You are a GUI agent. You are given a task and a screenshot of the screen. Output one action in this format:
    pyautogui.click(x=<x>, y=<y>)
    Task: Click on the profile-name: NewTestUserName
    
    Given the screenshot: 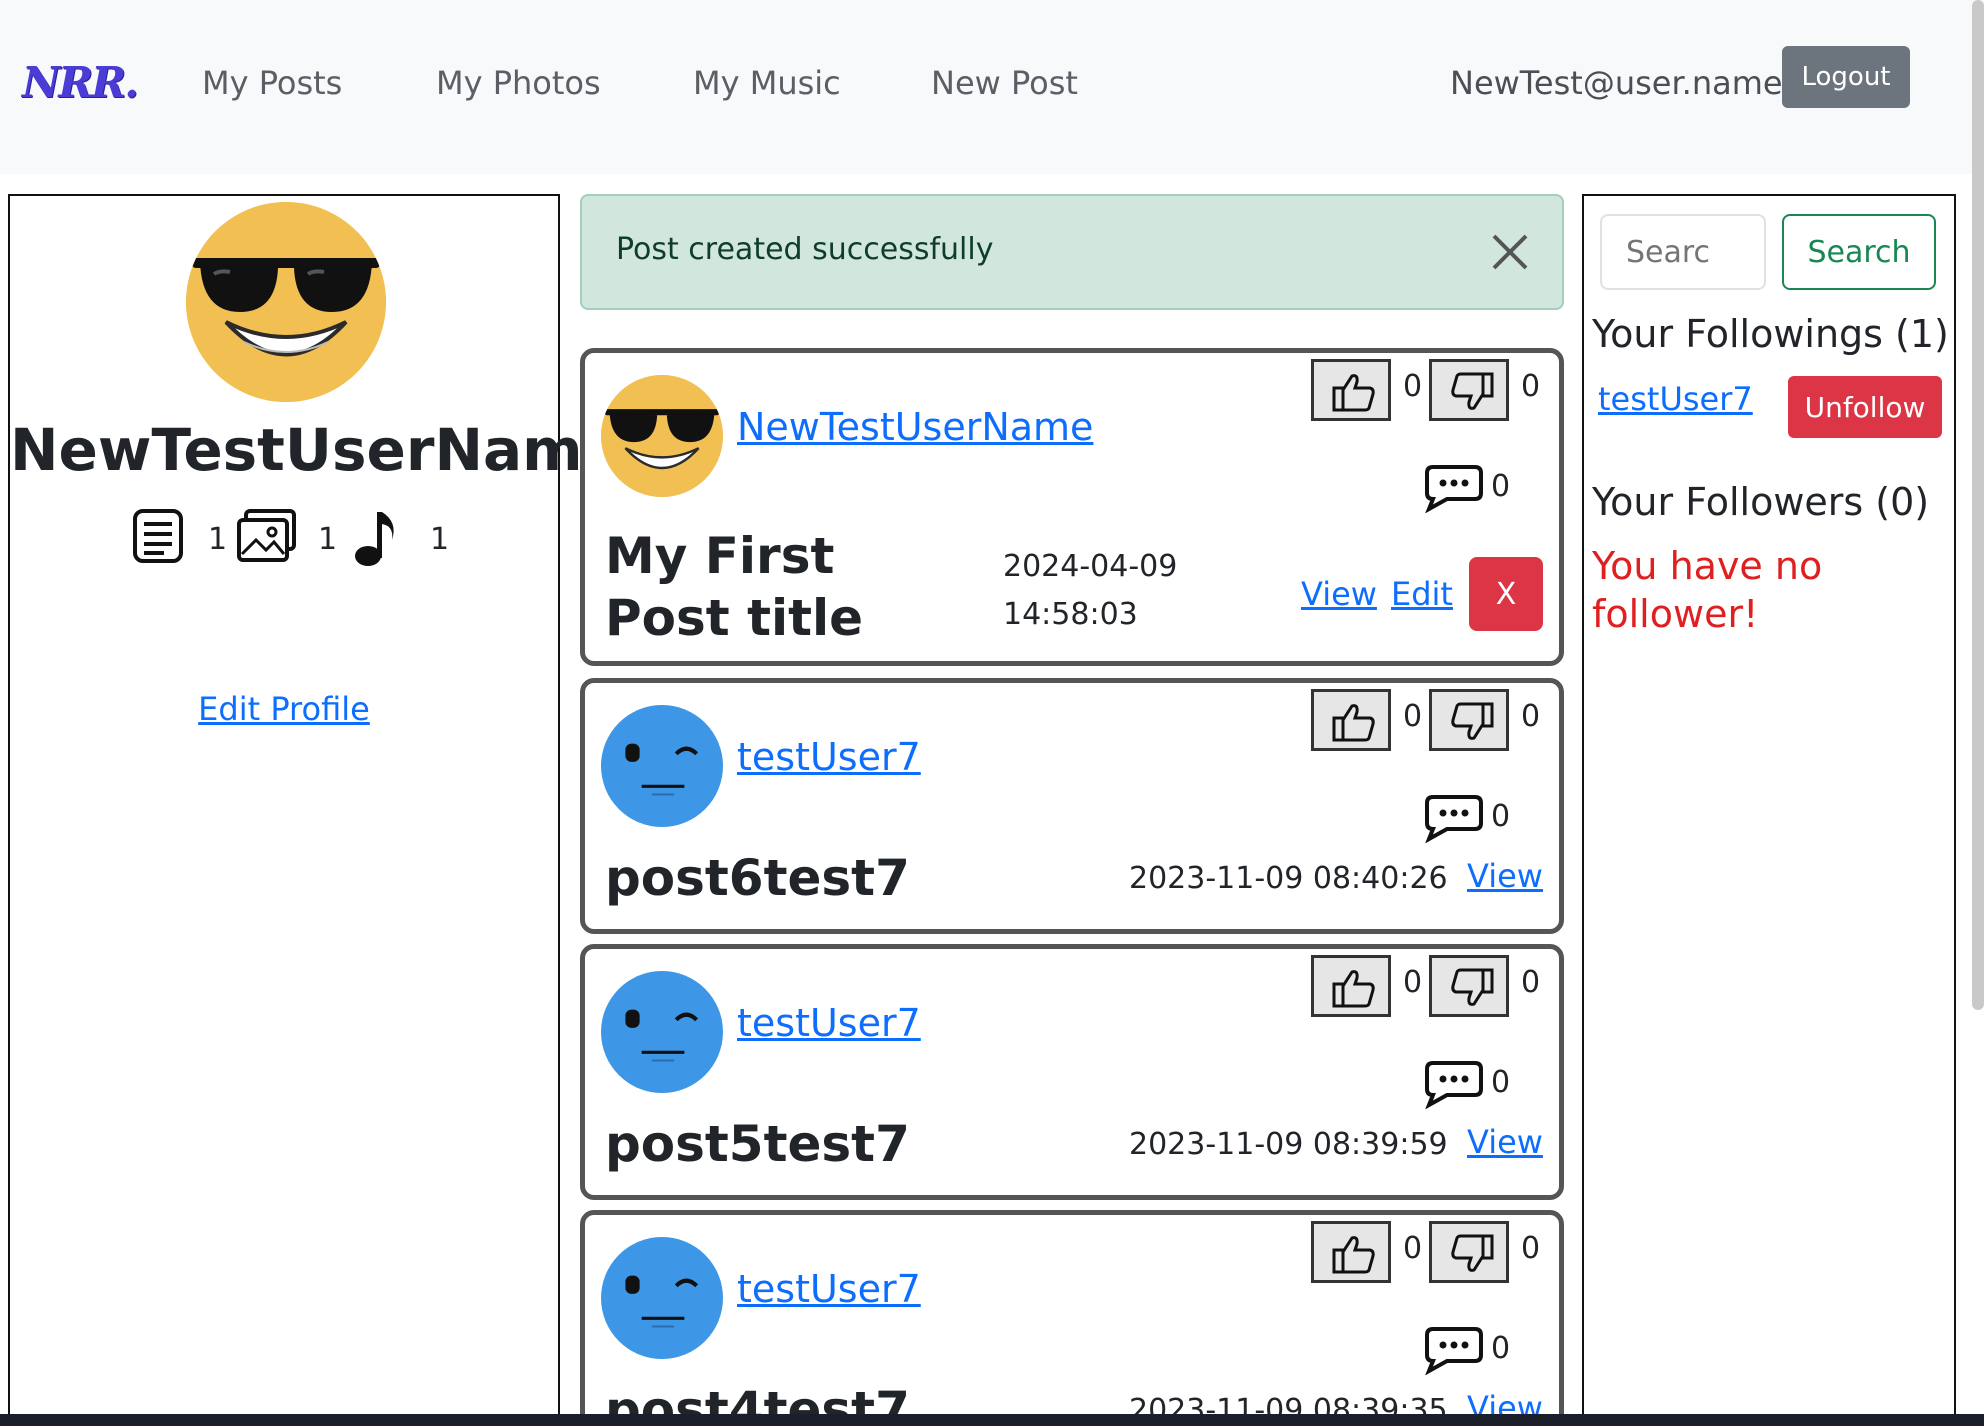 What is the action you would take?
    pyautogui.click(x=316, y=450)
    